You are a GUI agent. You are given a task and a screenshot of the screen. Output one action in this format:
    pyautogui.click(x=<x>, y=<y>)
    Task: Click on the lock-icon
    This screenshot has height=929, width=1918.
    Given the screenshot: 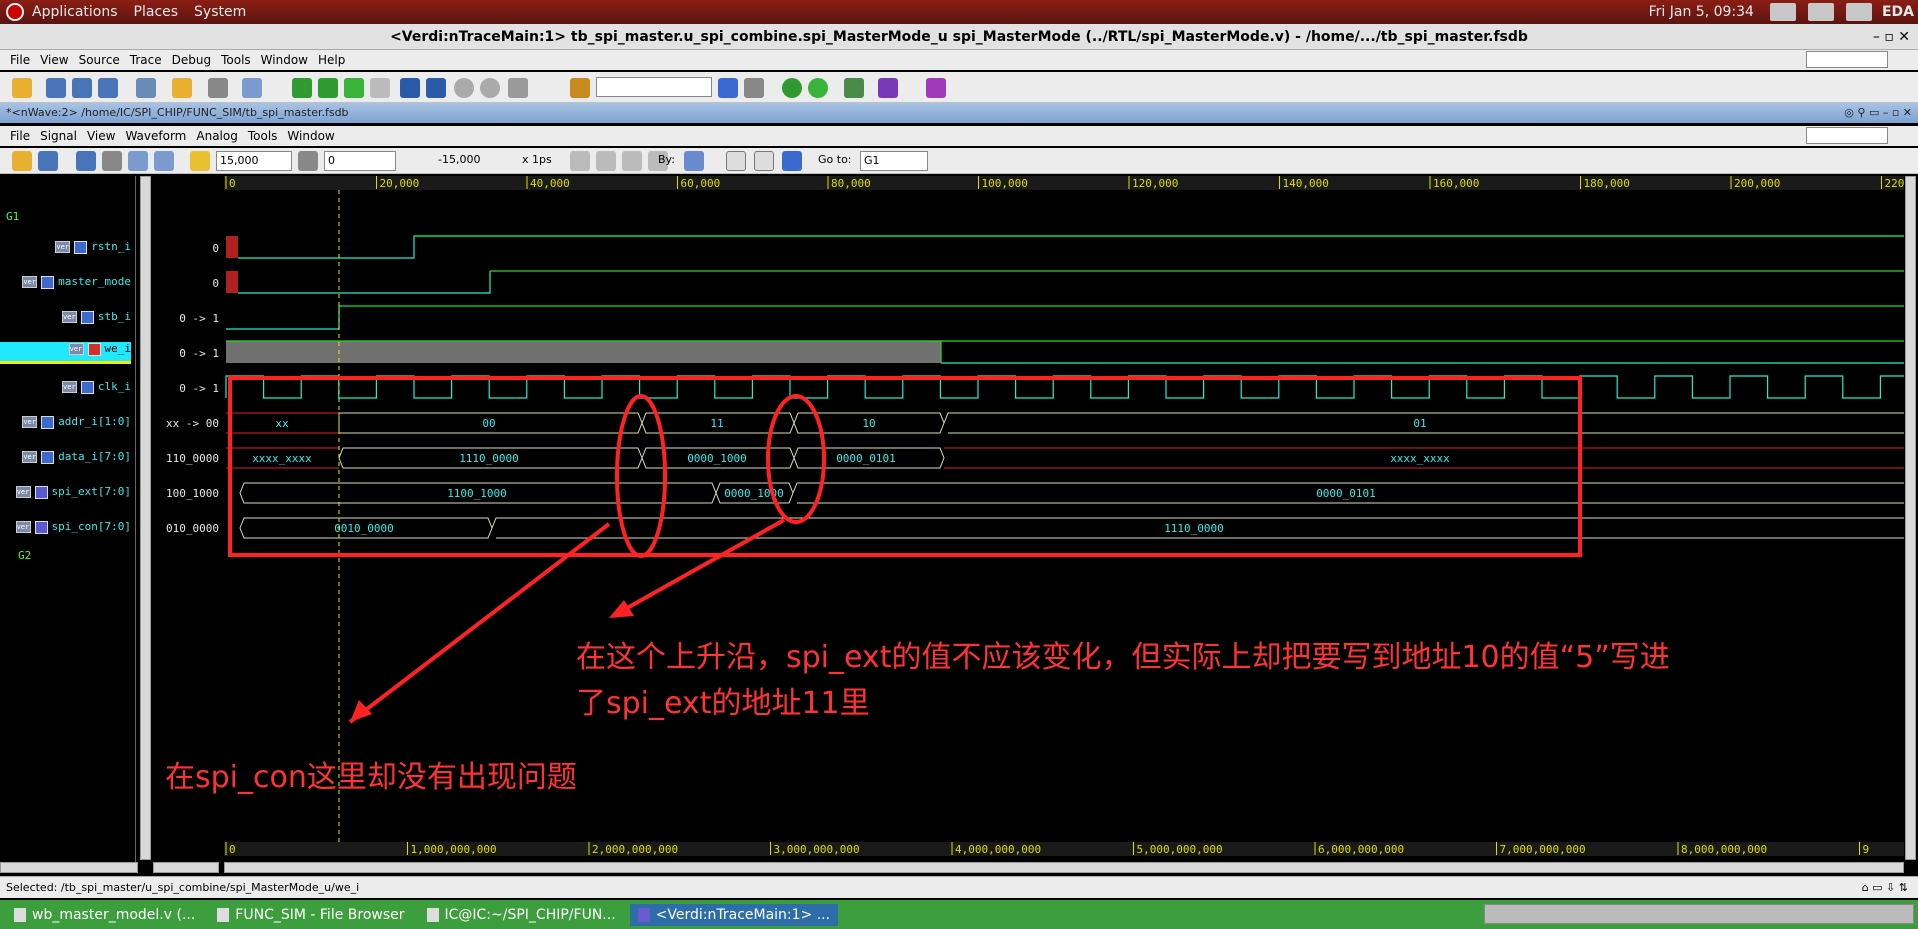 What is the action you would take?
    pyautogui.click(x=580, y=88)
    